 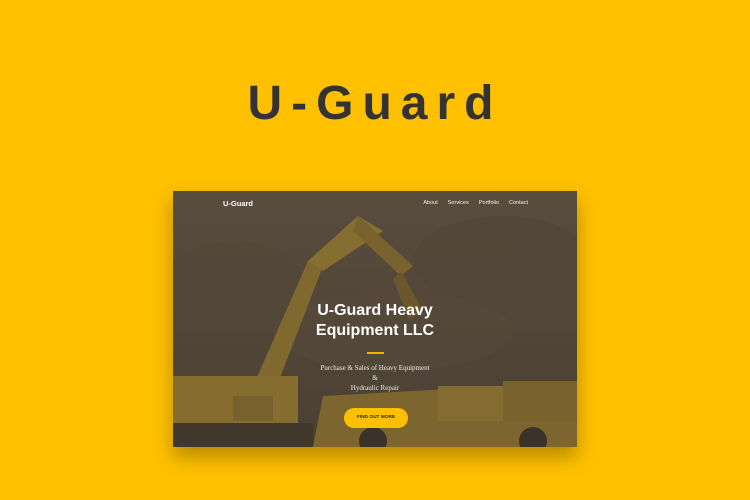 What do you see at coordinates (375, 353) in the screenshot?
I see `hero-divider` at bounding box center [375, 353].